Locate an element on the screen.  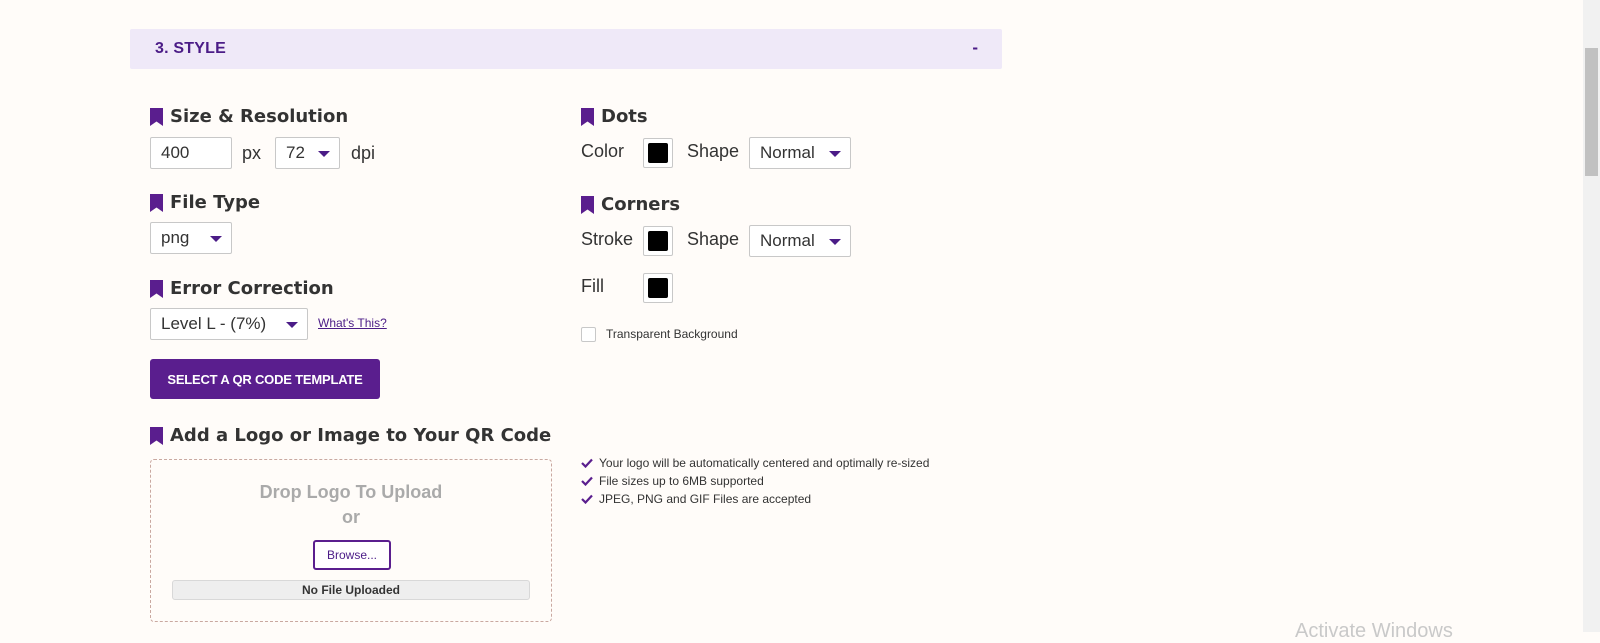
heading-label: Error Correction is located at coordinates (252, 288).